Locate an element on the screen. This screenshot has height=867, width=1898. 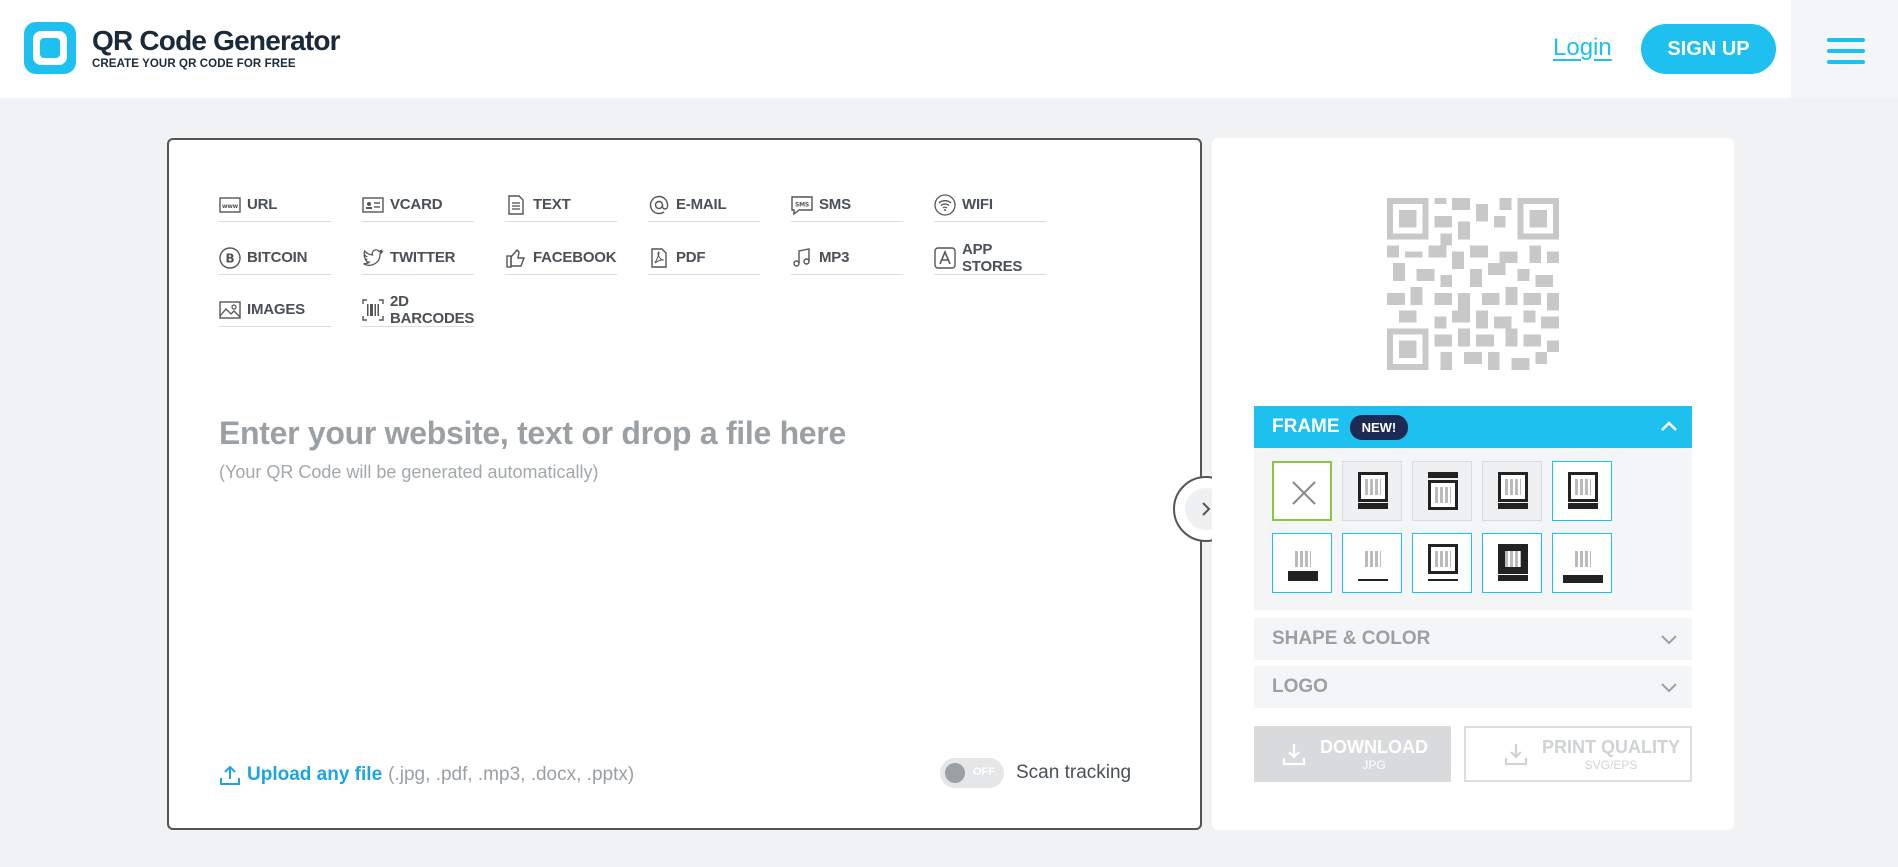
download-button: DOWNLOAD JPG is located at coordinates (1352, 754).